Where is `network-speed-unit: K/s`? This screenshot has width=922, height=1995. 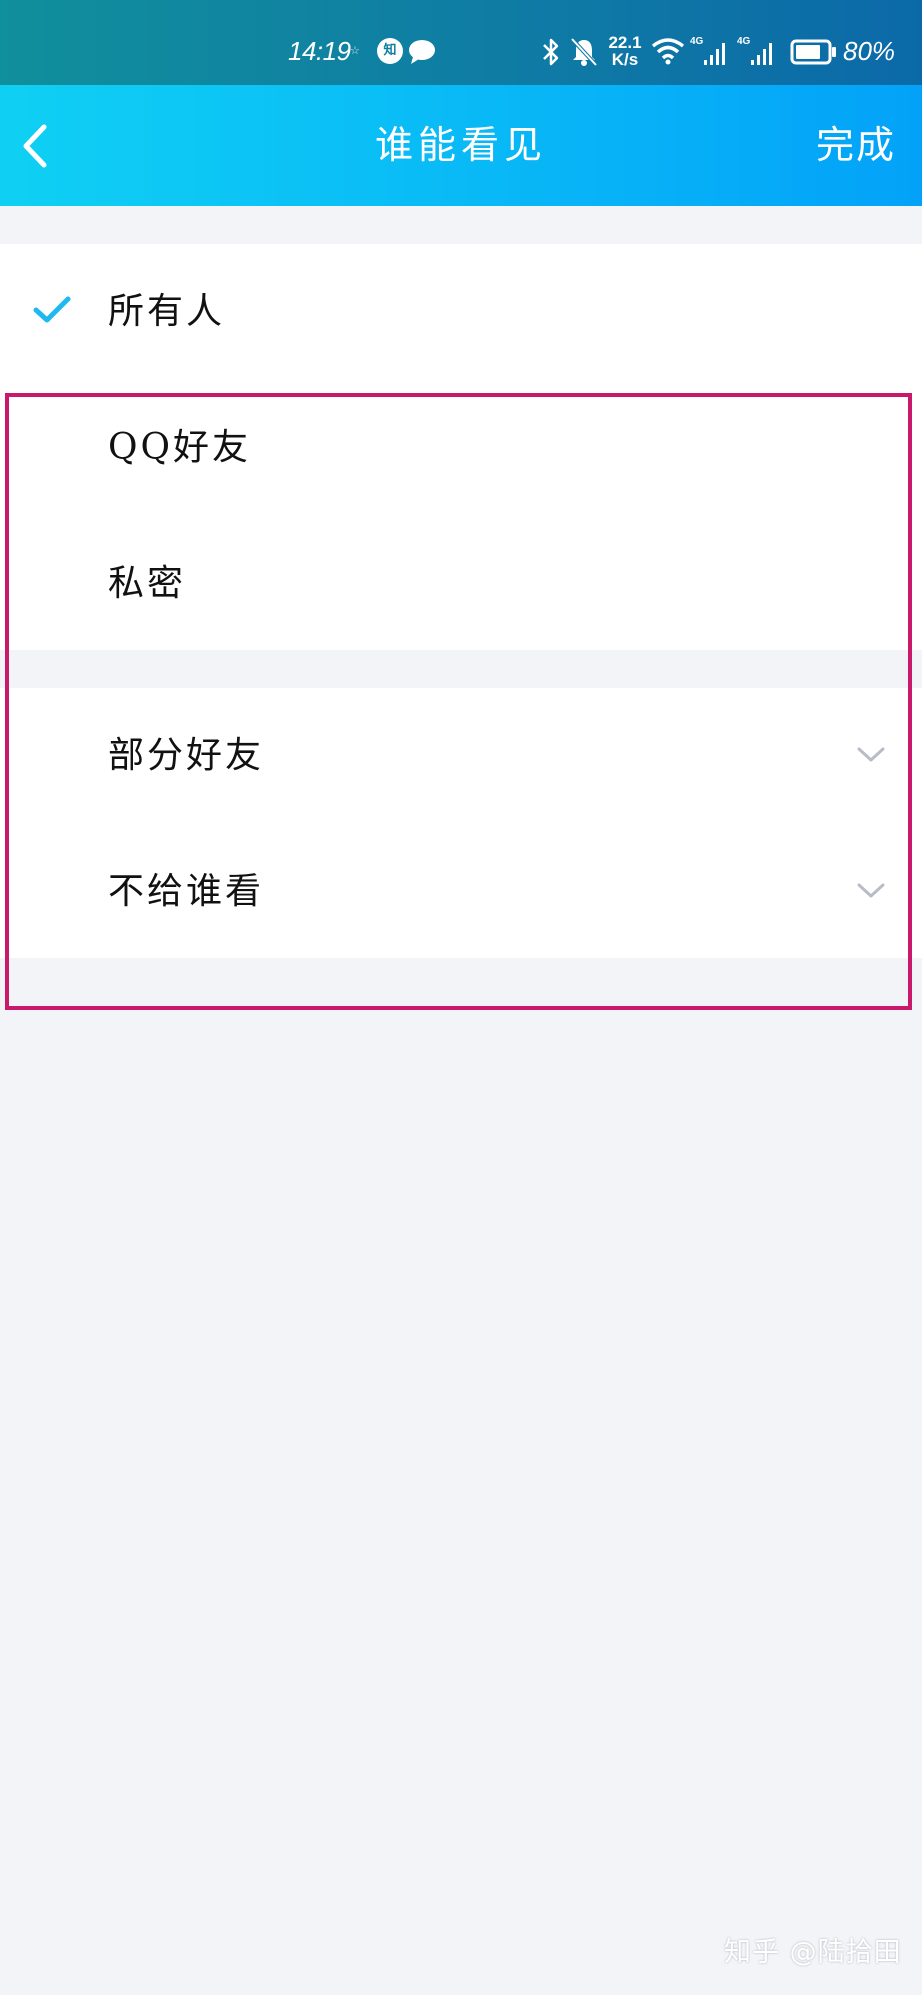
network-speed-unit: K/s is located at coordinates (625, 59).